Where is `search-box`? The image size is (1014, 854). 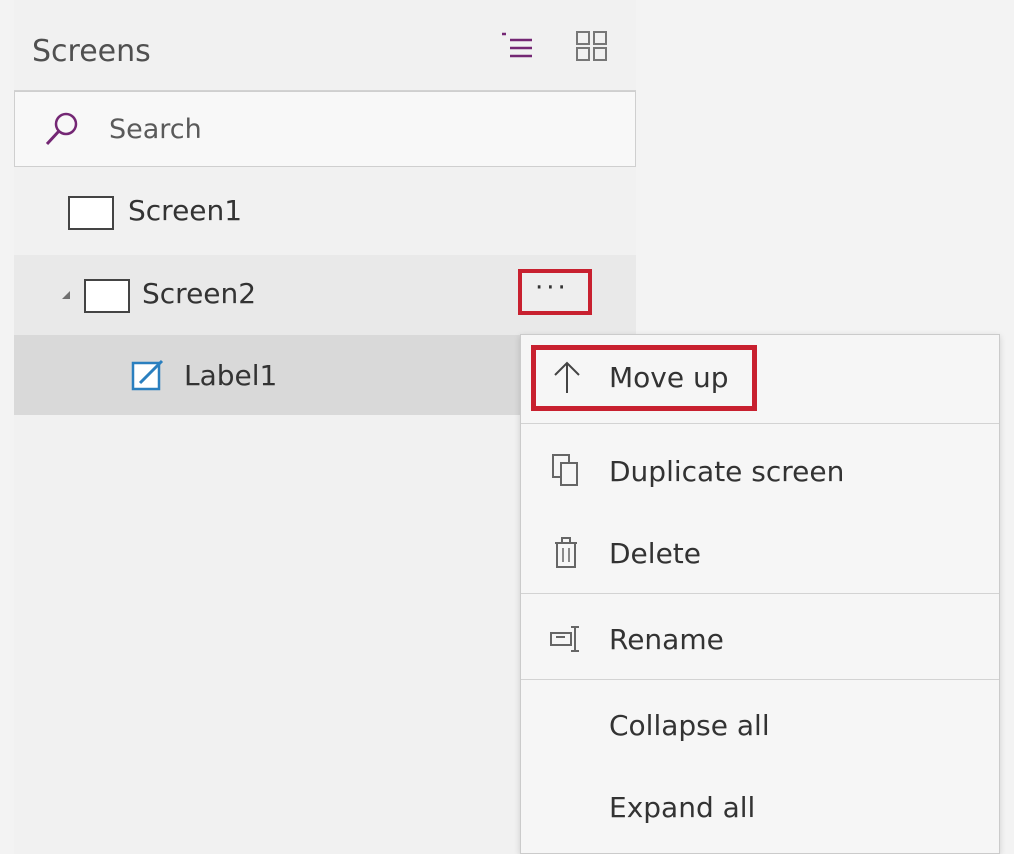 search-box is located at coordinates (325, 129).